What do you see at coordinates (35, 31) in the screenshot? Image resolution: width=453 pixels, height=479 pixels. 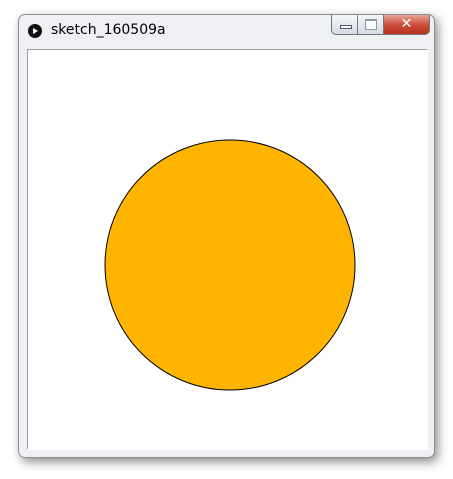 I see `processing-play-icon` at bounding box center [35, 31].